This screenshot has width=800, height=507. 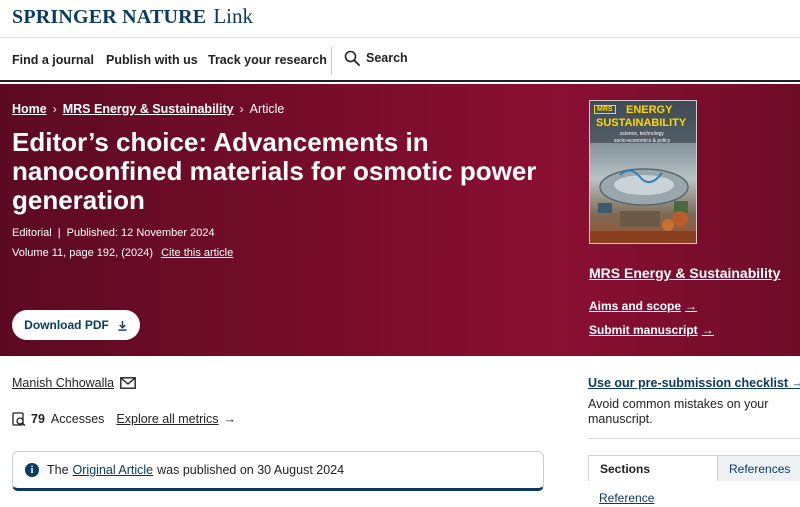 What do you see at coordinates (641, 123) in the screenshot?
I see `cover-title-line2: SUSTAINABILITY` at bounding box center [641, 123].